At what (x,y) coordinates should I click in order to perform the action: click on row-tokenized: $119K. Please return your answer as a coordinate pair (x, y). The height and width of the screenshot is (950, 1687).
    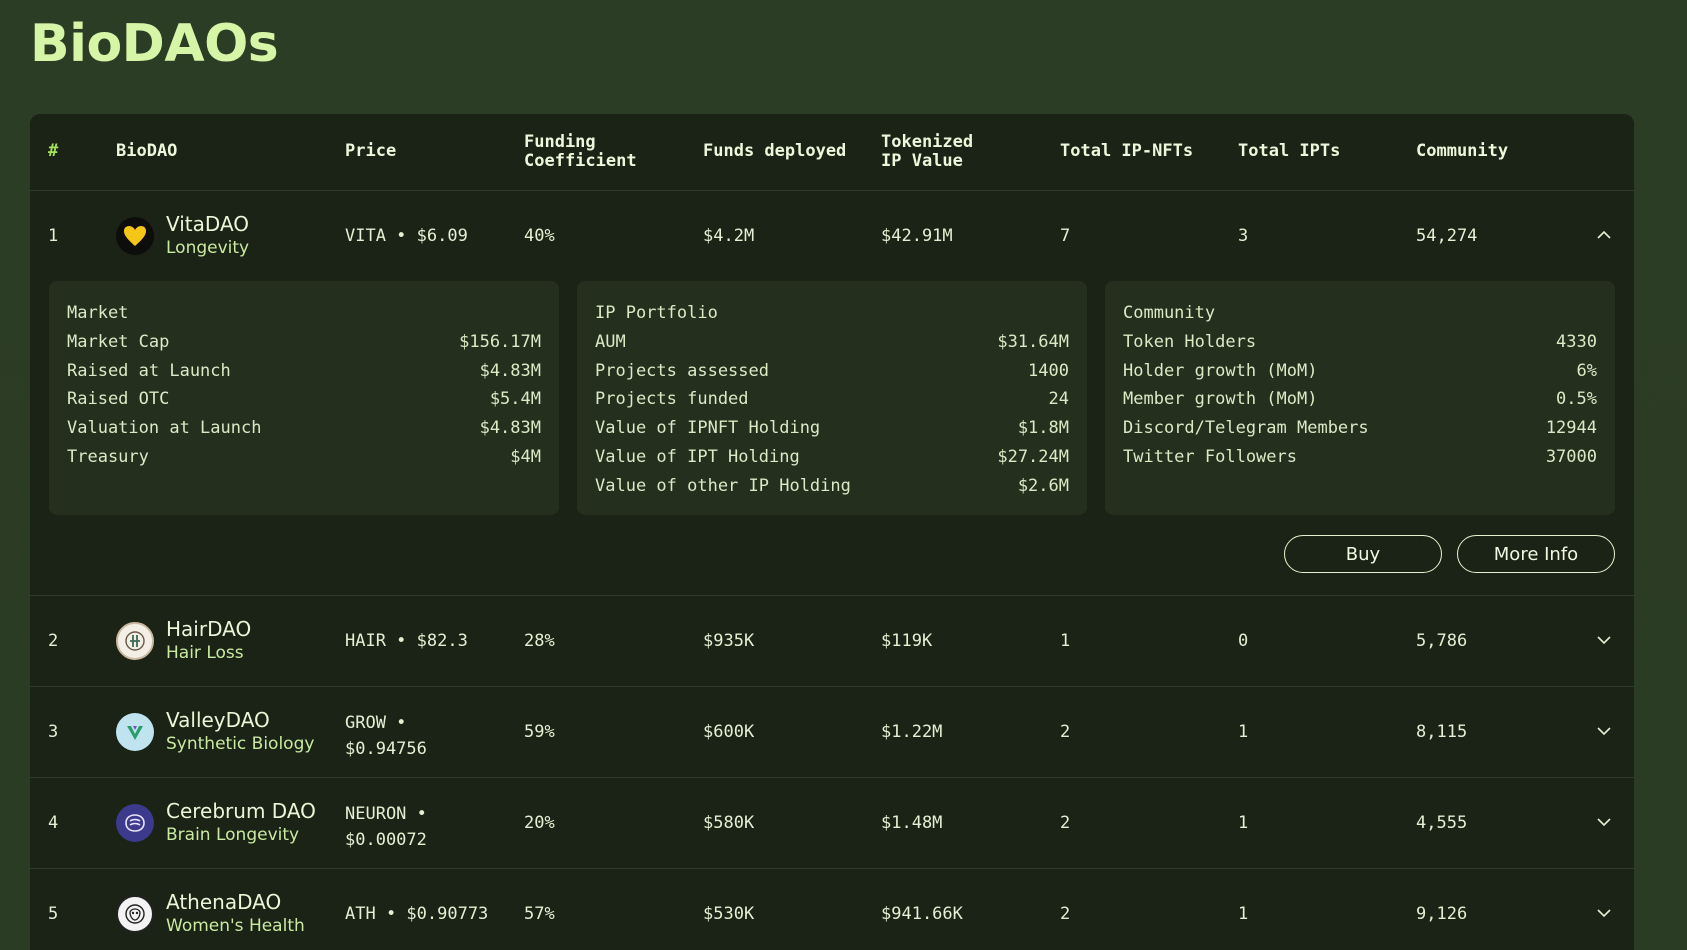
    Looking at the image, I should click on (907, 641).